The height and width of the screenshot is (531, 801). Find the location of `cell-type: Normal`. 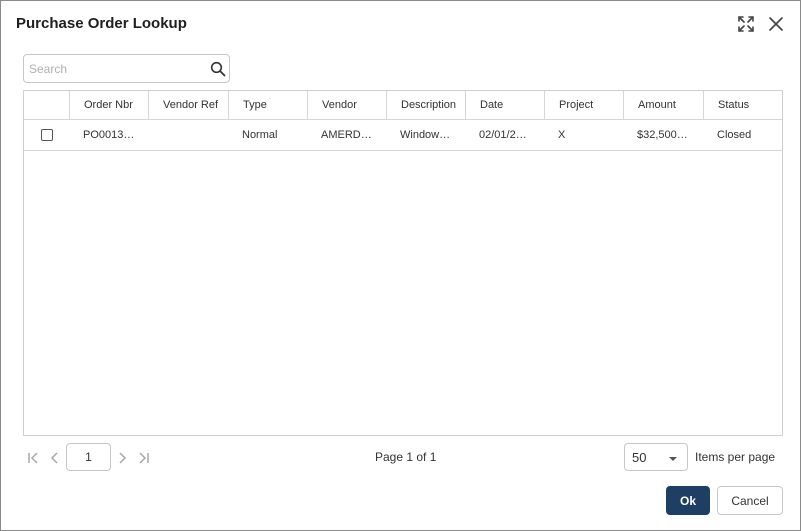

cell-type: Normal is located at coordinates (260, 135).